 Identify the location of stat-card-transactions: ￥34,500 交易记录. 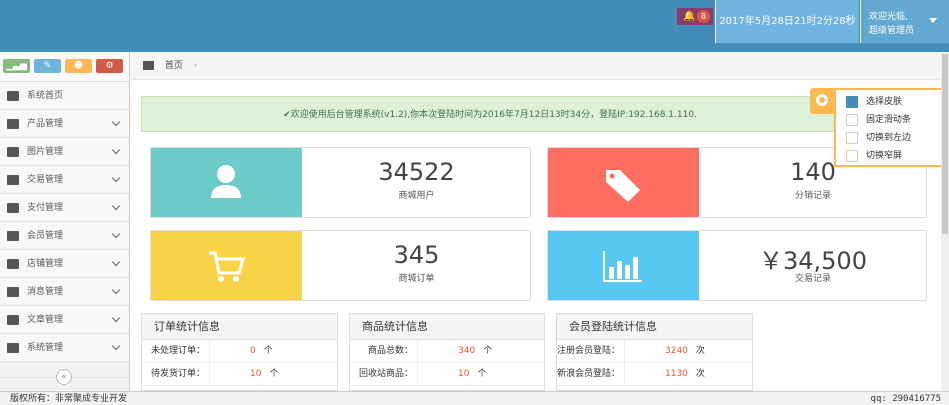
(737, 265).